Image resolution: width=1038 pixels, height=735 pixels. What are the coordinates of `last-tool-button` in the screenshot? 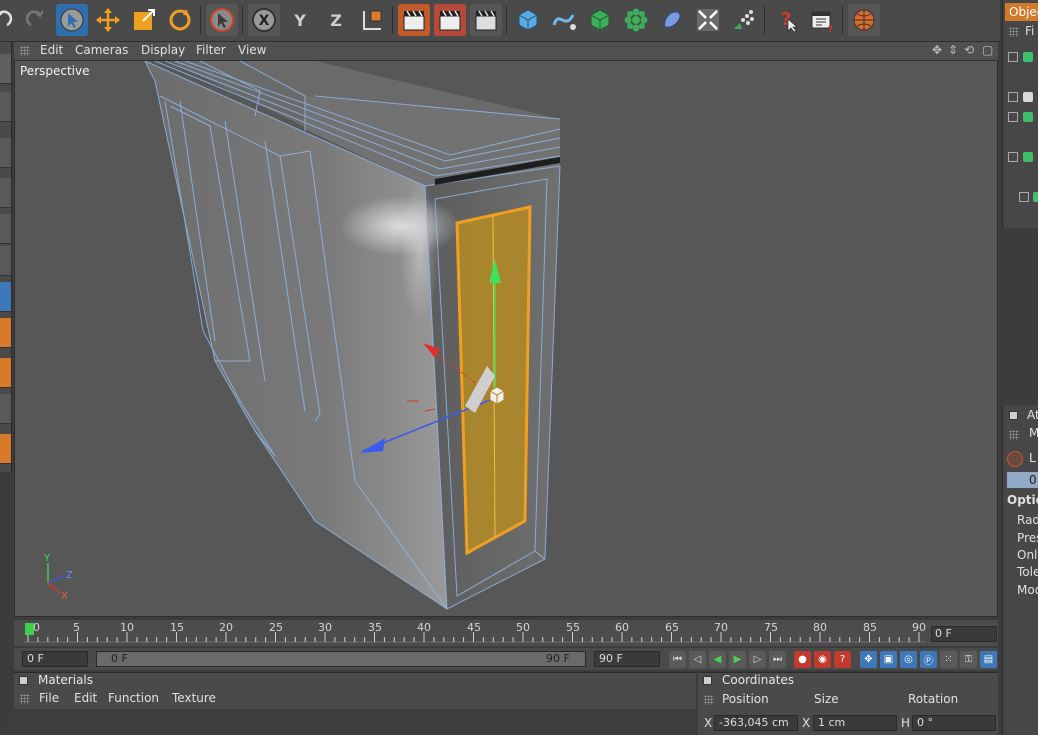 It's located at (222, 20).